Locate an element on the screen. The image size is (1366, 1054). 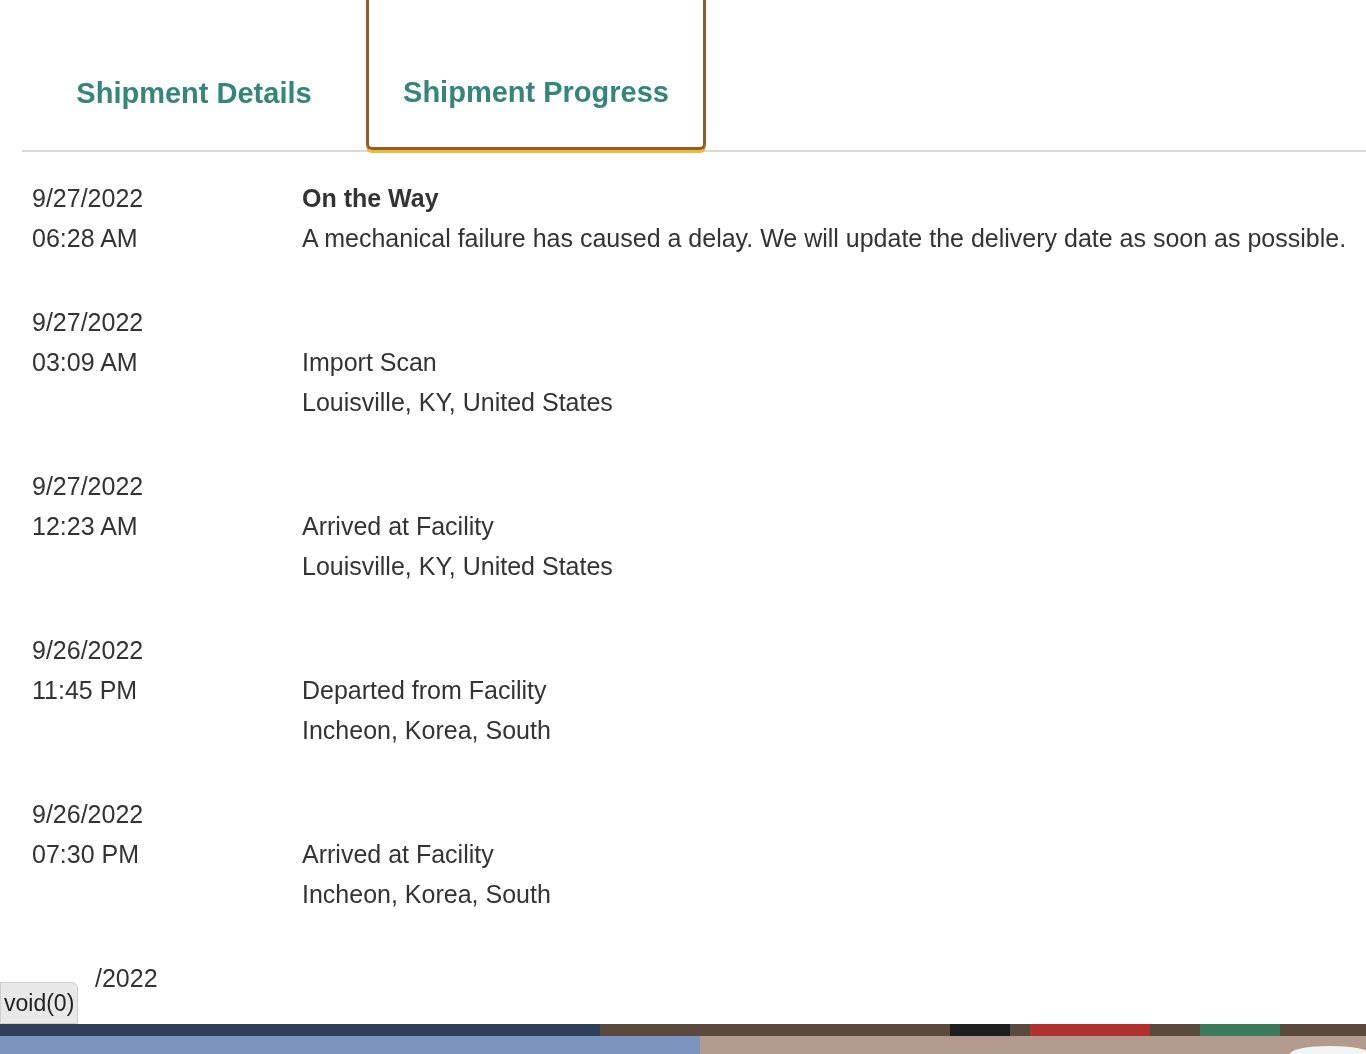
event-time: 12:23 AM is located at coordinates (85, 526).